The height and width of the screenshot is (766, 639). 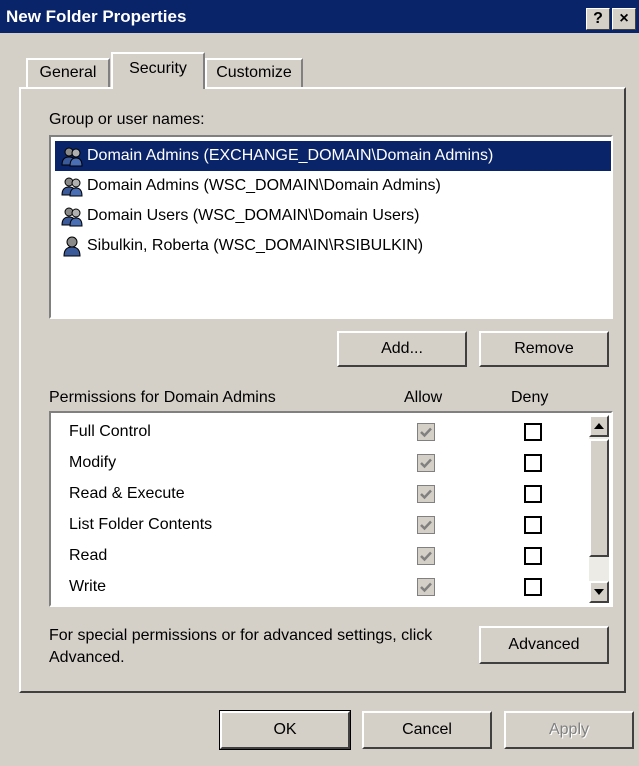 What do you see at coordinates (255, 245) in the screenshot?
I see `user-name: Sibulkin, Roberta (WSC_DOMAIN\RSIBULKIN)` at bounding box center [255, 245].